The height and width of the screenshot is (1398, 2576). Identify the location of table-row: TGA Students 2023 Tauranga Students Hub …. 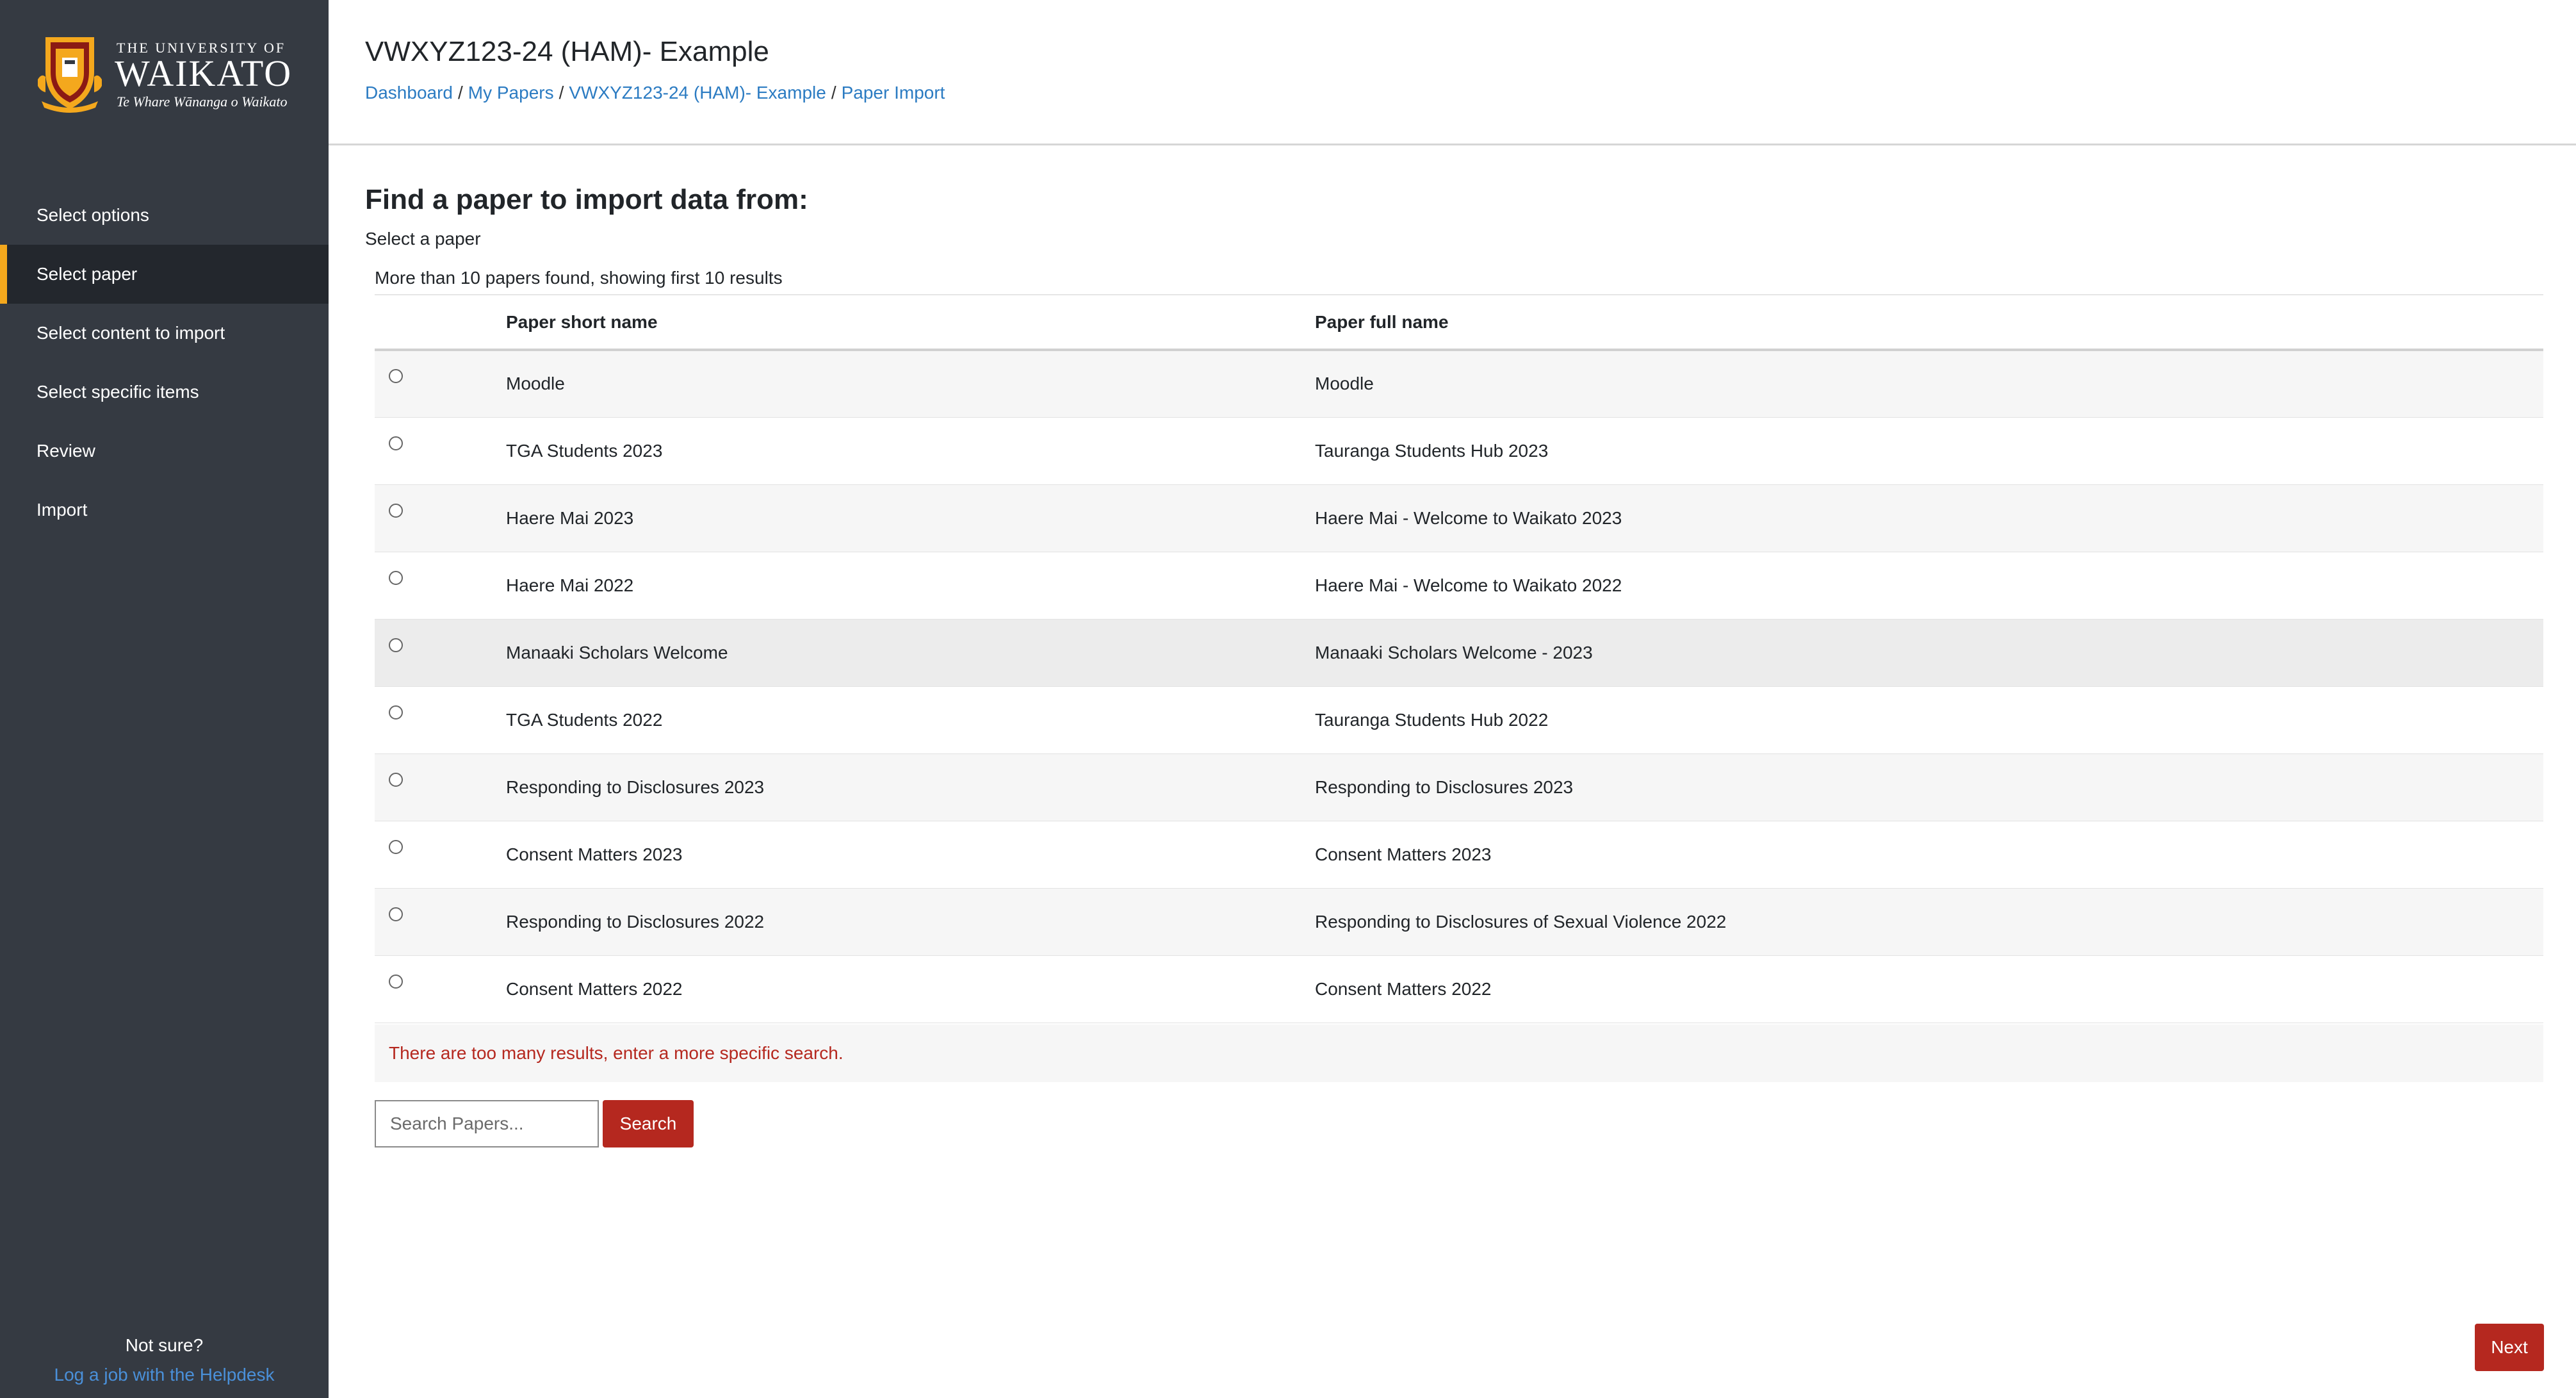
(1459, 451).